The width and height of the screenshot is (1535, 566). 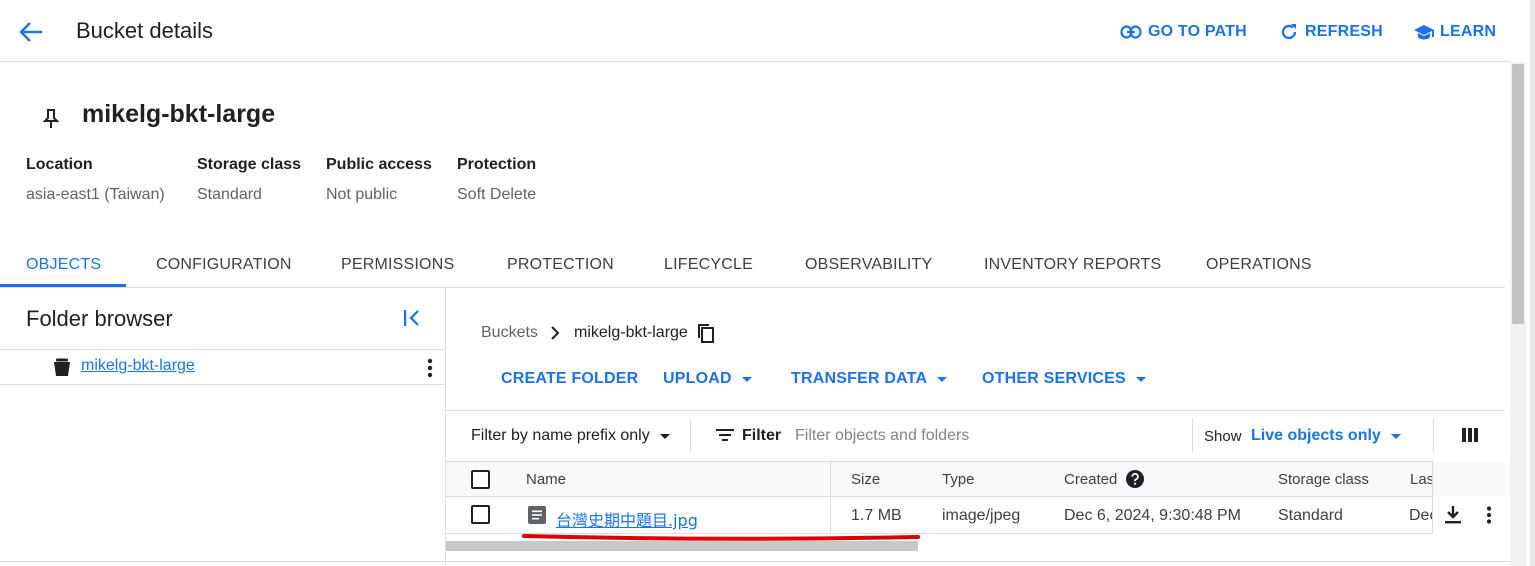 I want to click on download-icon, so click(x=1453, y=515).